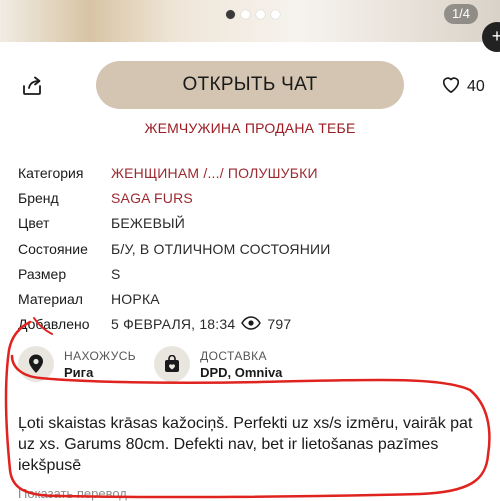 Image resolution: width=500 pixels, height=501 pixels. What do you see at coordinates (51, 172) in the screenshot?
I see `spec-key: Категория` at bounding box center [51, 172].